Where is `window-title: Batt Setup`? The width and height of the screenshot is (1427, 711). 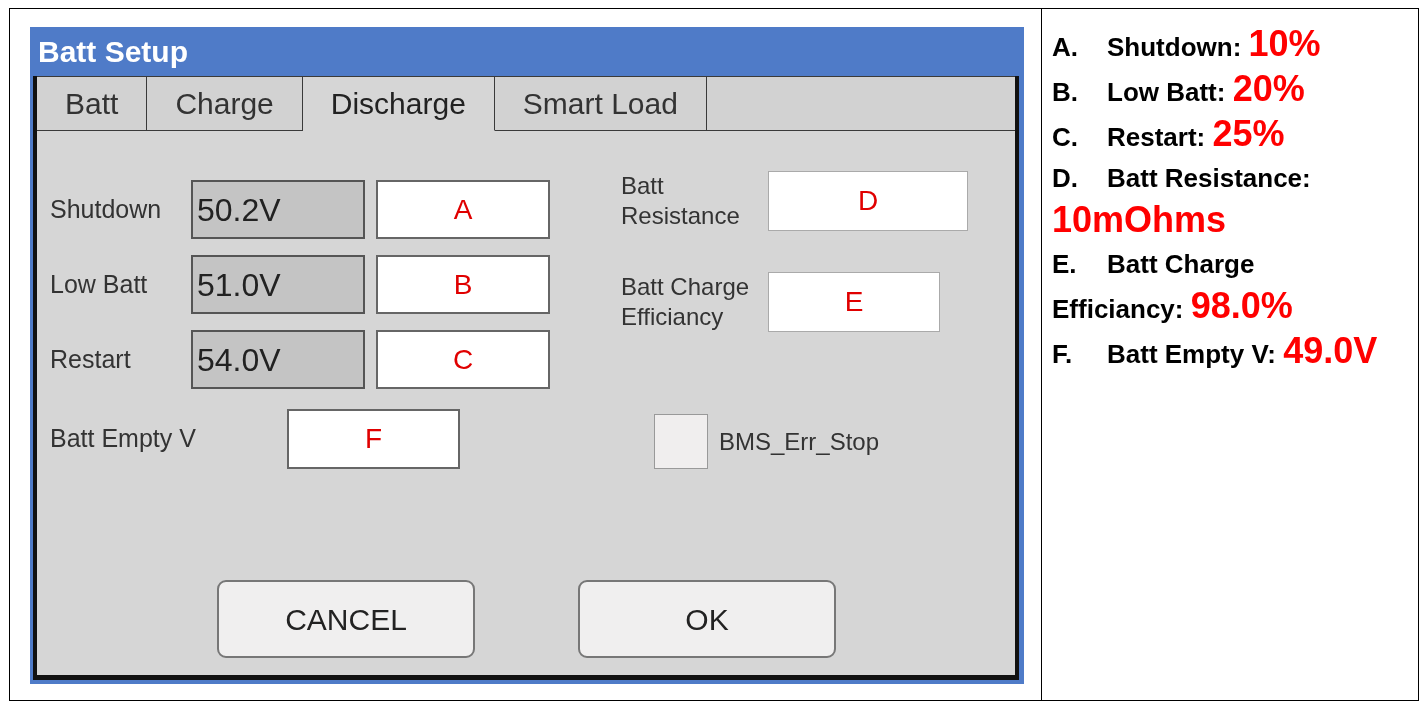 window-title: Batt Setup is located at coordinates (113, 51).